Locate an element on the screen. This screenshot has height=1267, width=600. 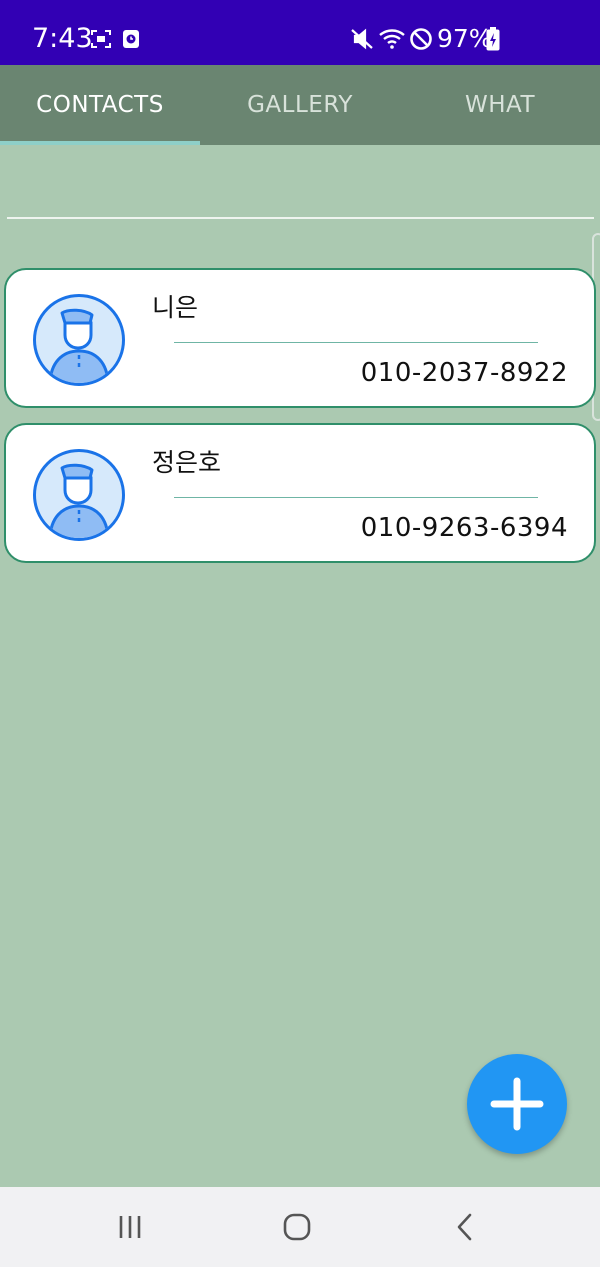
tab-bar: CONTACTS GALLERY WHAT is located at coordinates (300, 105).